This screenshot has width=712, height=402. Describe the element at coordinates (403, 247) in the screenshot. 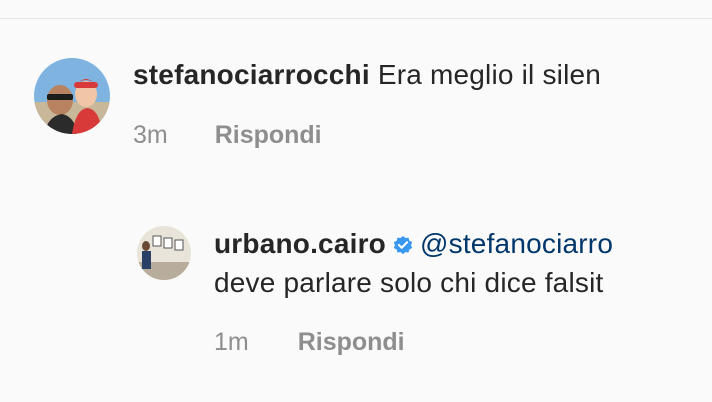

I see `verified-badge-icon` at that location.